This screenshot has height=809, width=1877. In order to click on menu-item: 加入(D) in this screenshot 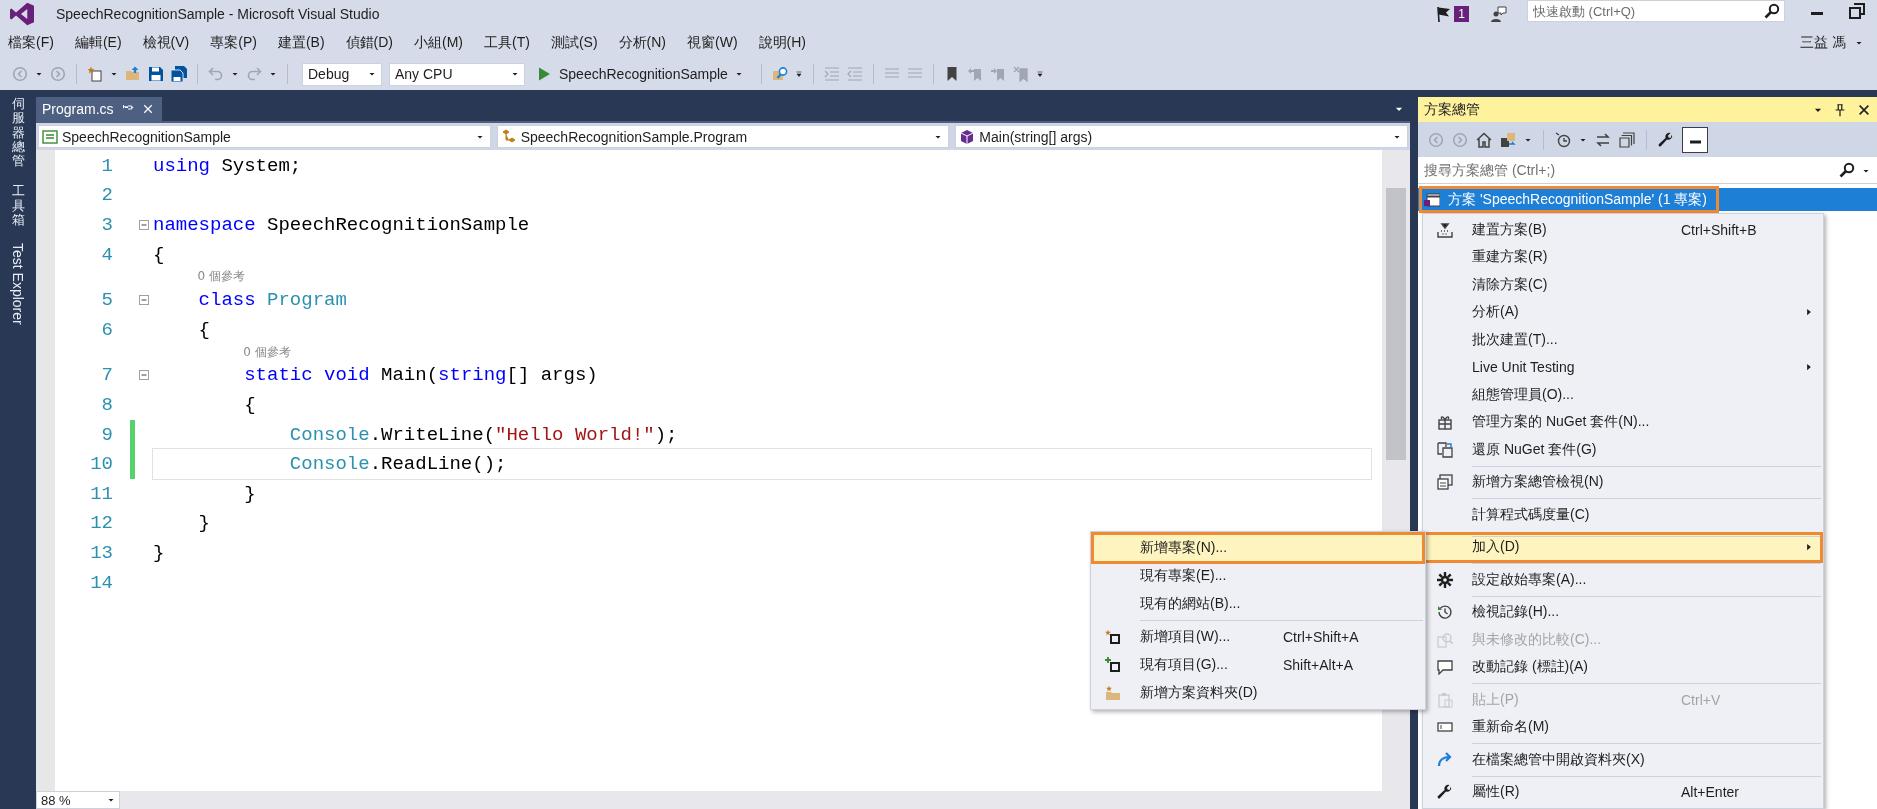, I will do `click(1623, 547)`.